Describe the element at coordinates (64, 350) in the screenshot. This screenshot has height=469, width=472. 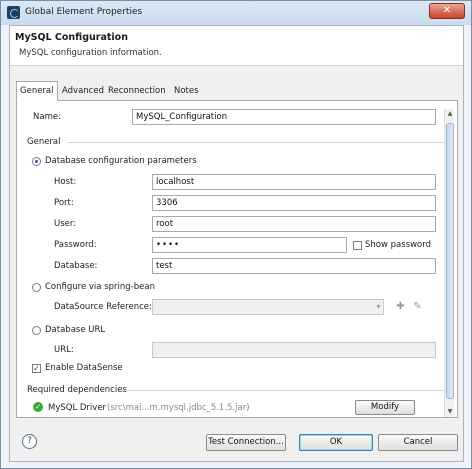
I see `url-label: URL:` at that location.